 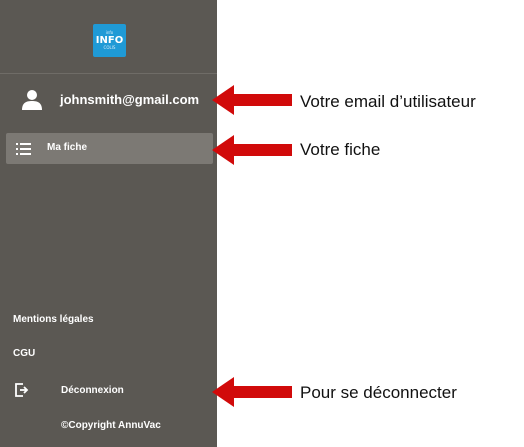 I want to click on logo-bottom-text: COLIS, so click(x=109, y=47).